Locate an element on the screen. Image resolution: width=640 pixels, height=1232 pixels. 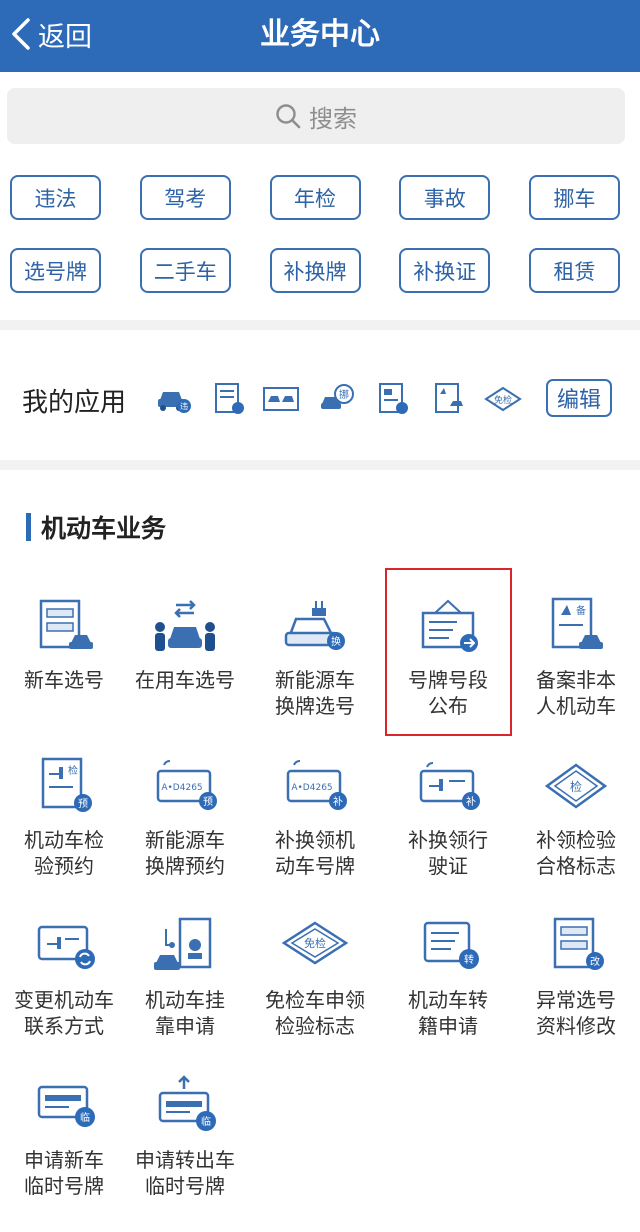
service-inspection-booking: 检 预 机动车检 验预约 is located at coordinates (64, 835).